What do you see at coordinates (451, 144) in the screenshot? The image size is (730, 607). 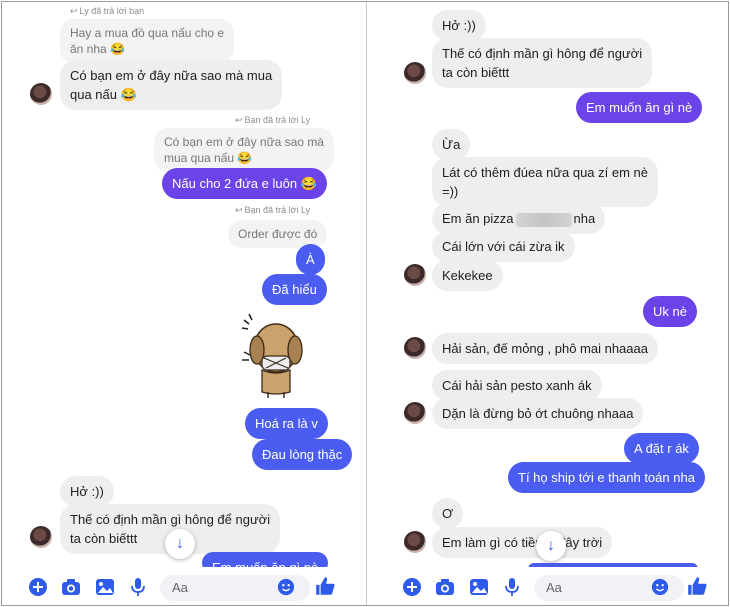 I see `received-message: Ừa` at bounding box center [451, 144].